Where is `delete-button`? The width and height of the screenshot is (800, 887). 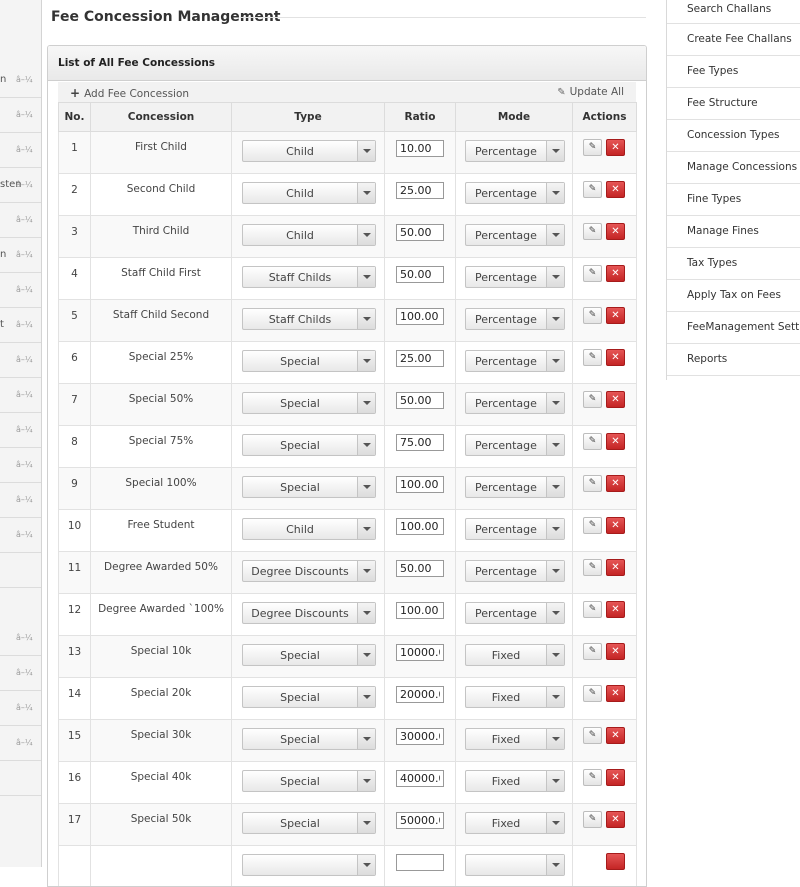 delete-button is located at coordinates (615, 861).